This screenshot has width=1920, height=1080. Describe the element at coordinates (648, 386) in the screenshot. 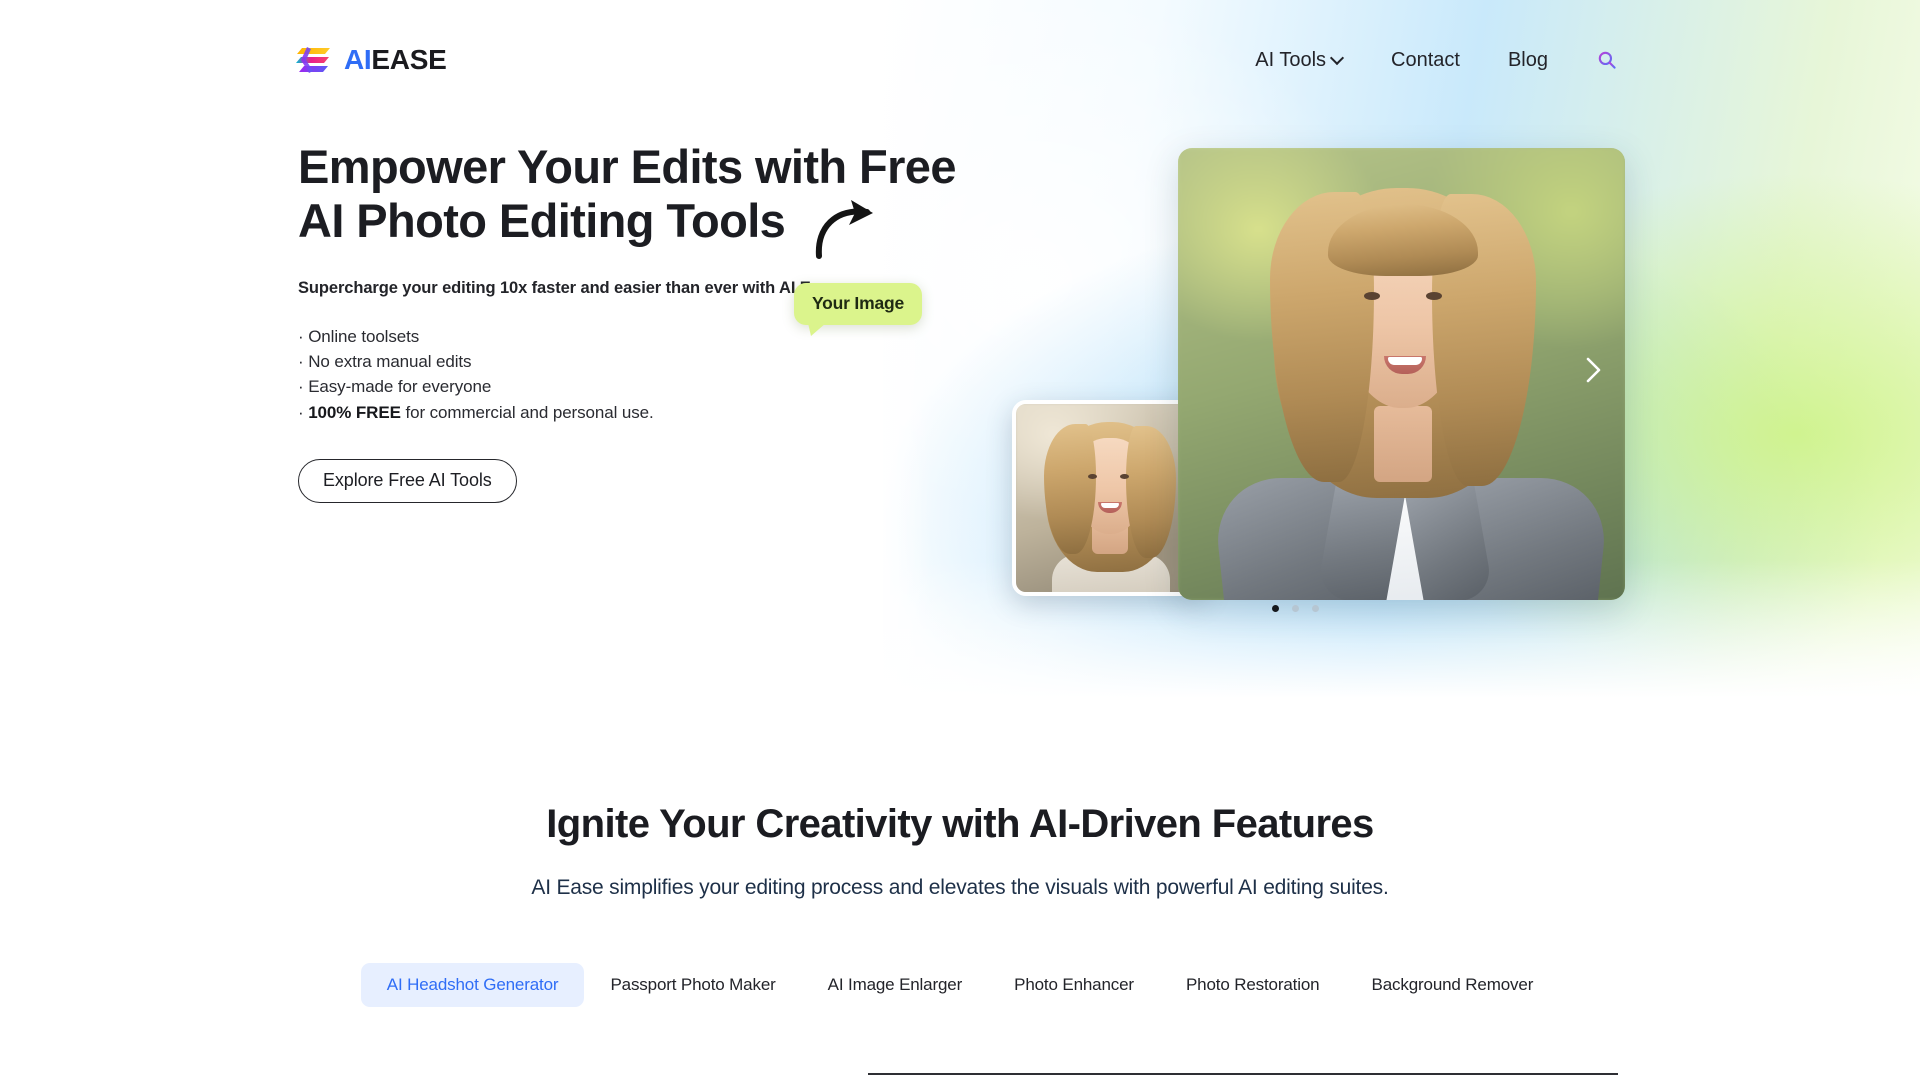

I see `list-item: · Easy-made for everyone` at that location.